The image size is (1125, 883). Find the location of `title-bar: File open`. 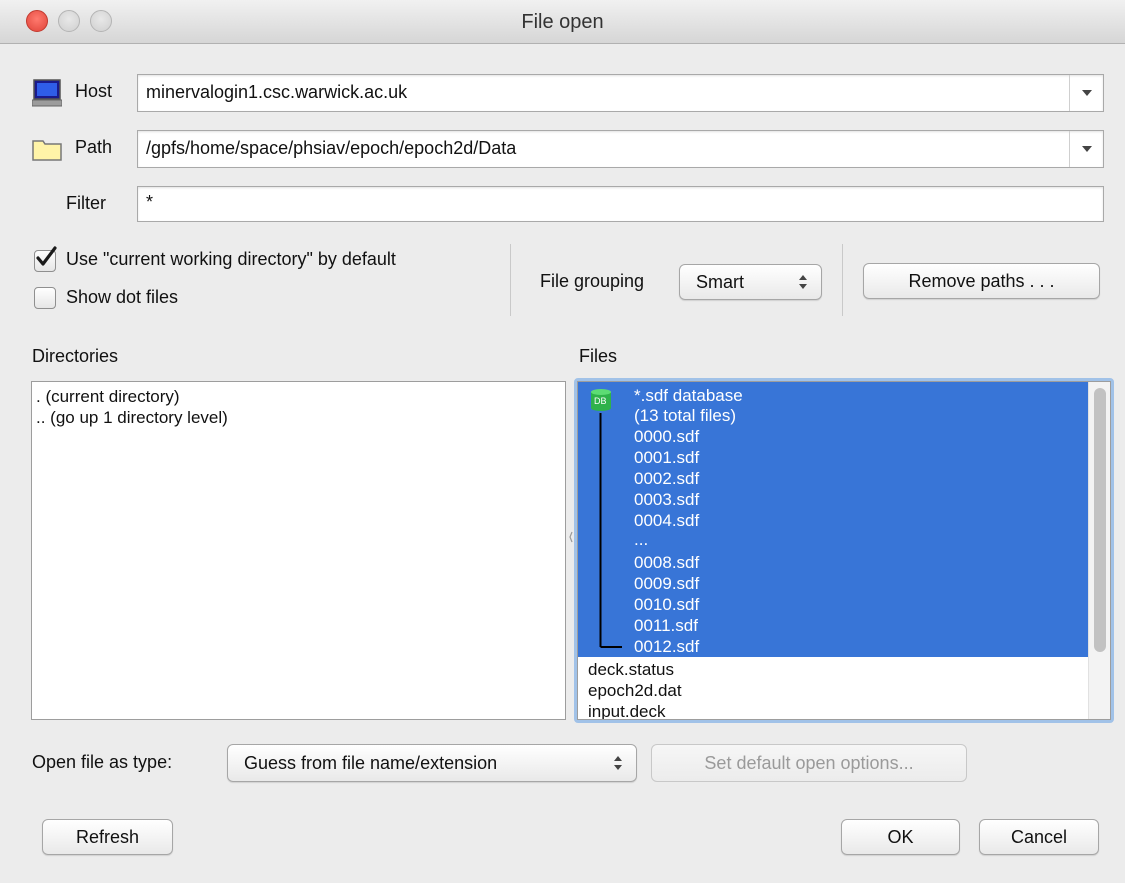

title-bar: File open is located at coordinates (562, 22).